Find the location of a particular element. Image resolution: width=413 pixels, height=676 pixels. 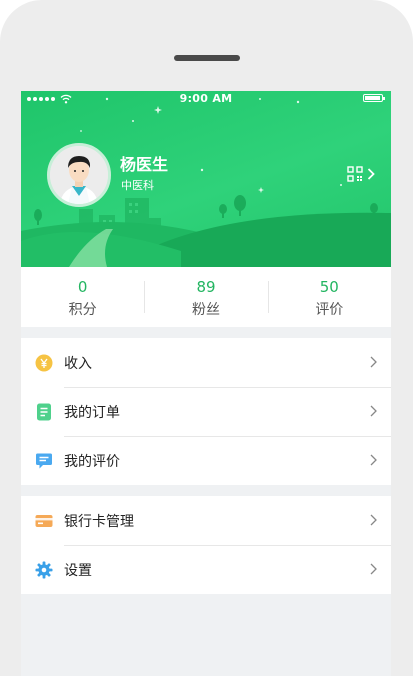

order-list-icon is located at coordinates (44, 412).